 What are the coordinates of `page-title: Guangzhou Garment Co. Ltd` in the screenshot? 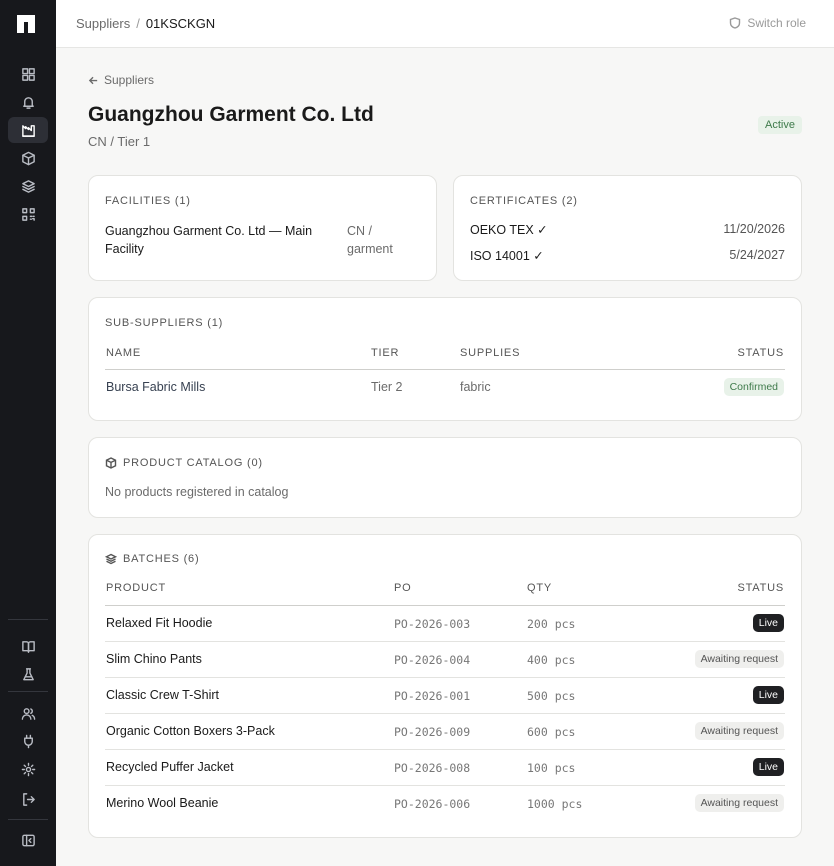 It's located at (231, 114).